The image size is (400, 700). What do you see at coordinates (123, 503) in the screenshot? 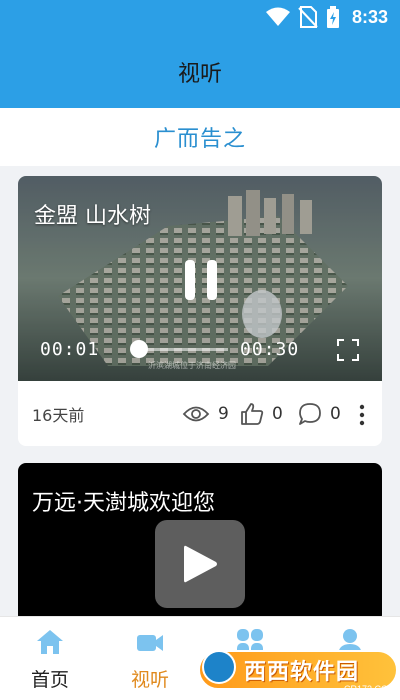
I see `video-title: 万远·天澍城欢迎您` at bounding box center [123, 503].